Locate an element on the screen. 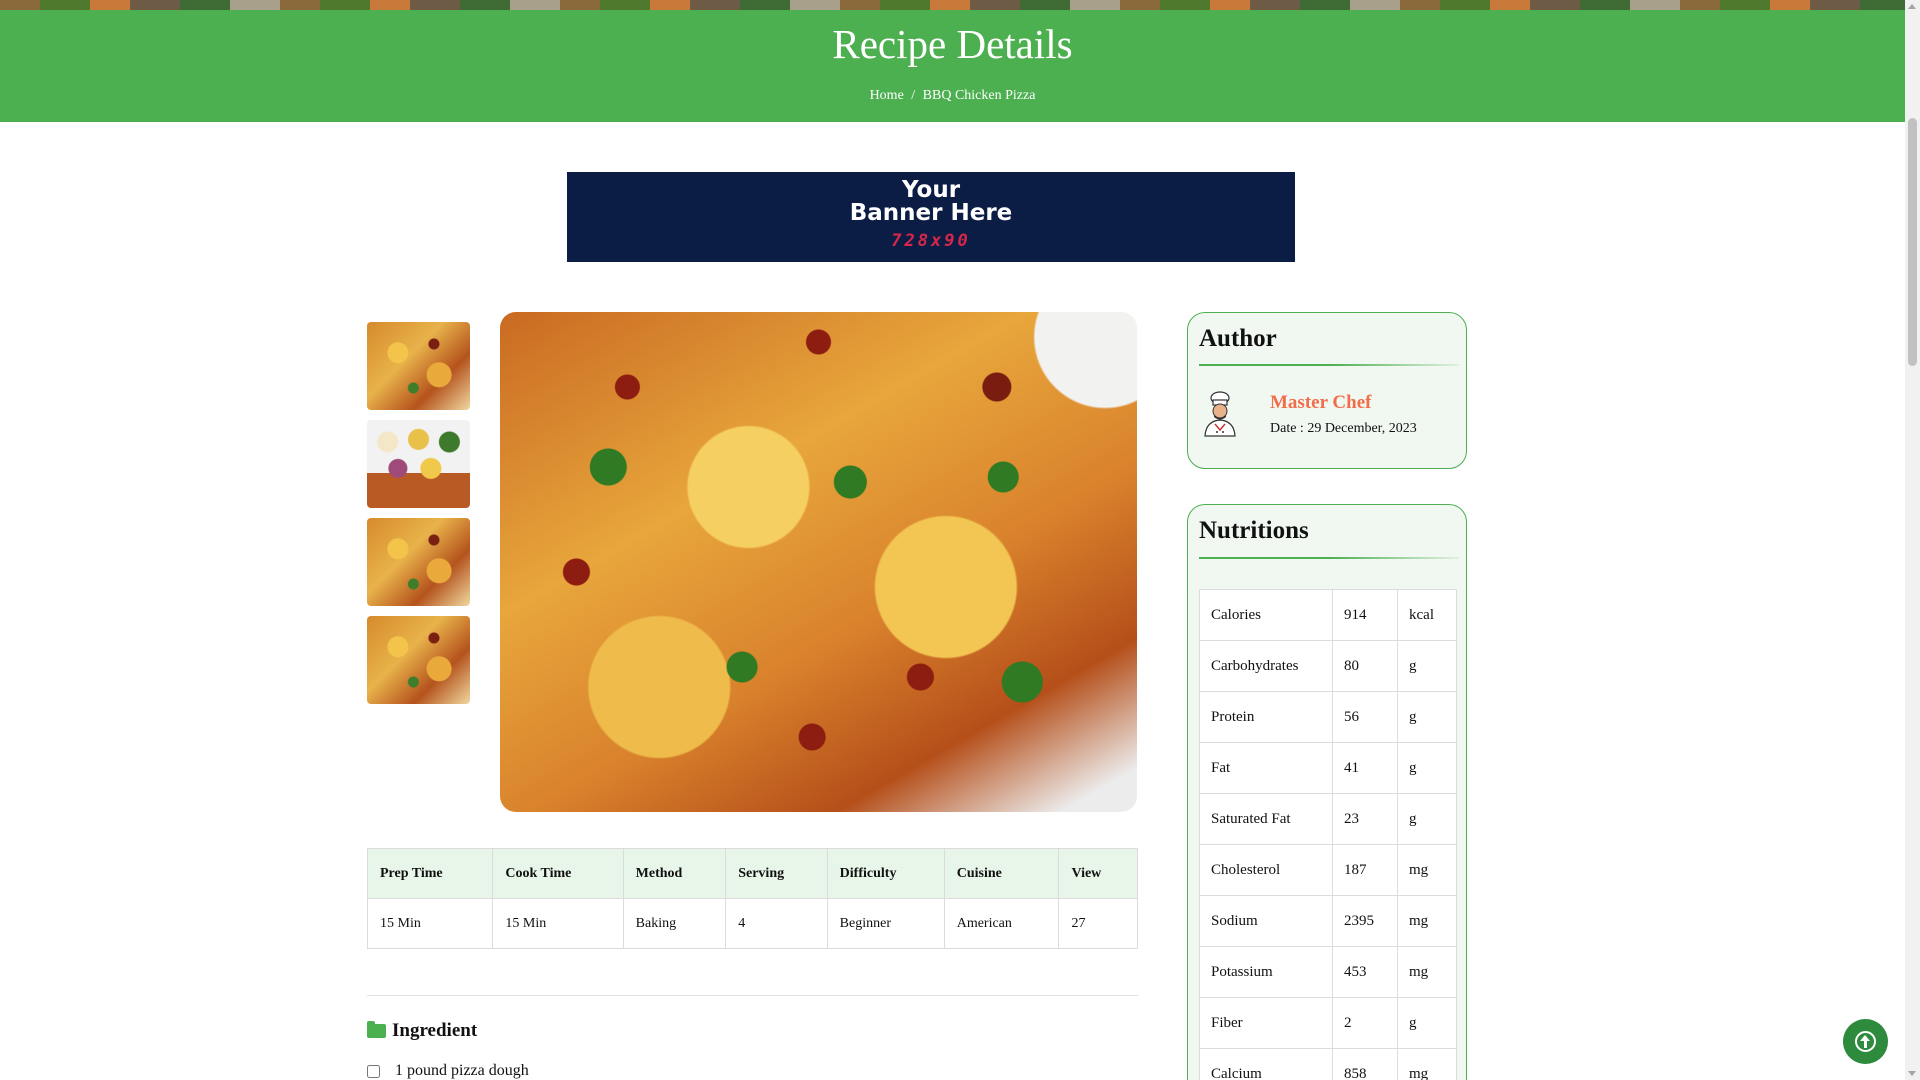  nutrient-amount: 2395 is located at coordinates (1365, 921).